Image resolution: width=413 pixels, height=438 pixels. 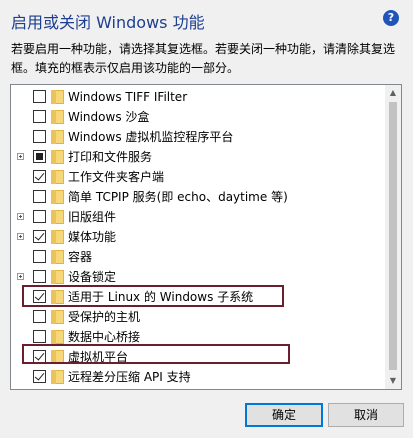 What do you see at coordinates (104, 337) in the screenshot?
I see `feature-label: 数据中心桥接` at bounding box center [104, 337].